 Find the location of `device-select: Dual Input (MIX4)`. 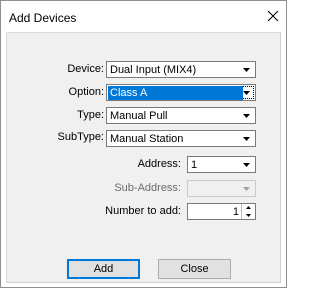

device-select: Dual Input (MIX4) is located at coordinates (181, 69).